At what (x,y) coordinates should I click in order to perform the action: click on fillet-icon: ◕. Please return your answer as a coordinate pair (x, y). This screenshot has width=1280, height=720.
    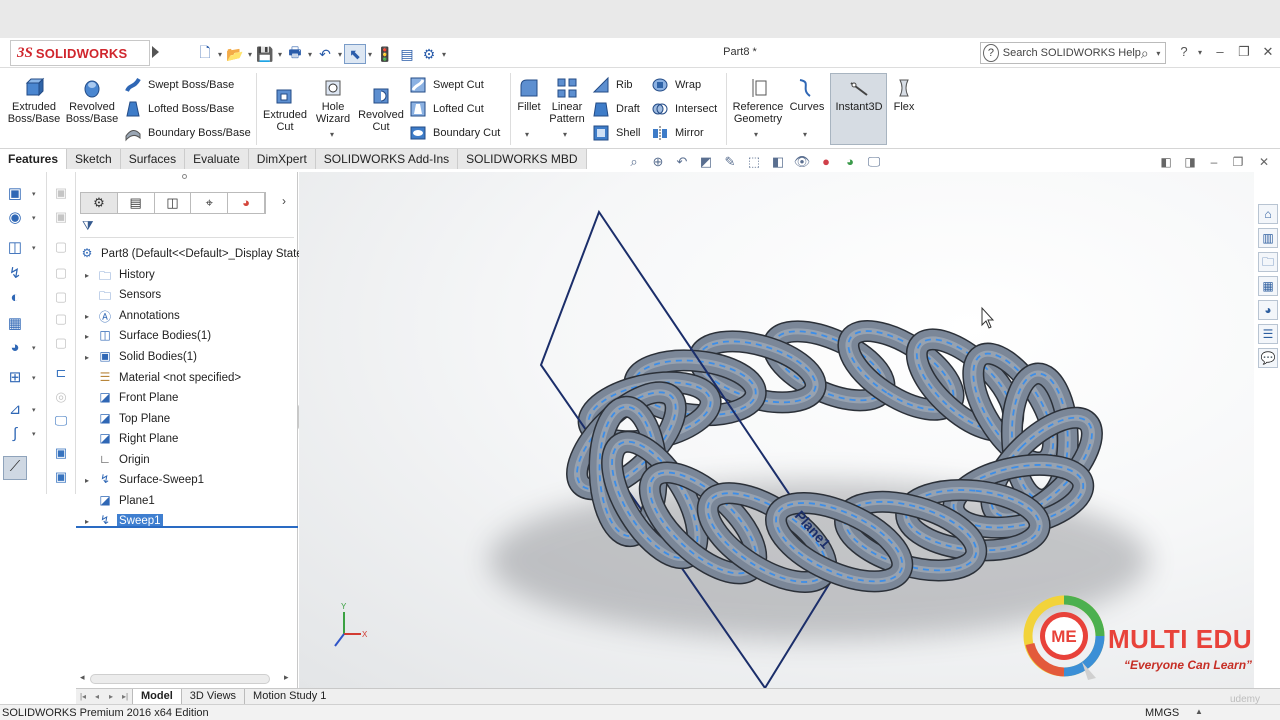
    Looking at the image, I should click on (15, 348).